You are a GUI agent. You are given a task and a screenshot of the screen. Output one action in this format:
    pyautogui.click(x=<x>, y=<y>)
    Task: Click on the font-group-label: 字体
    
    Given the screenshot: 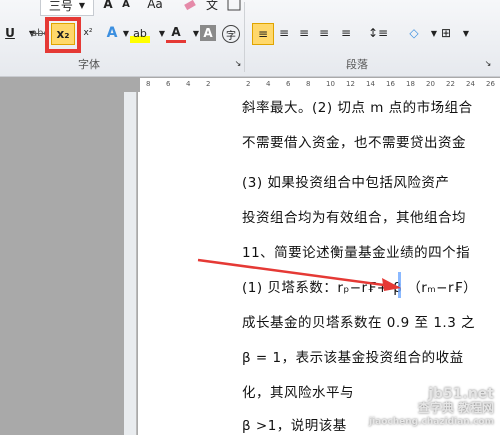 What is the action you would take?
    pyautogui.click(x=89, y=64)
    